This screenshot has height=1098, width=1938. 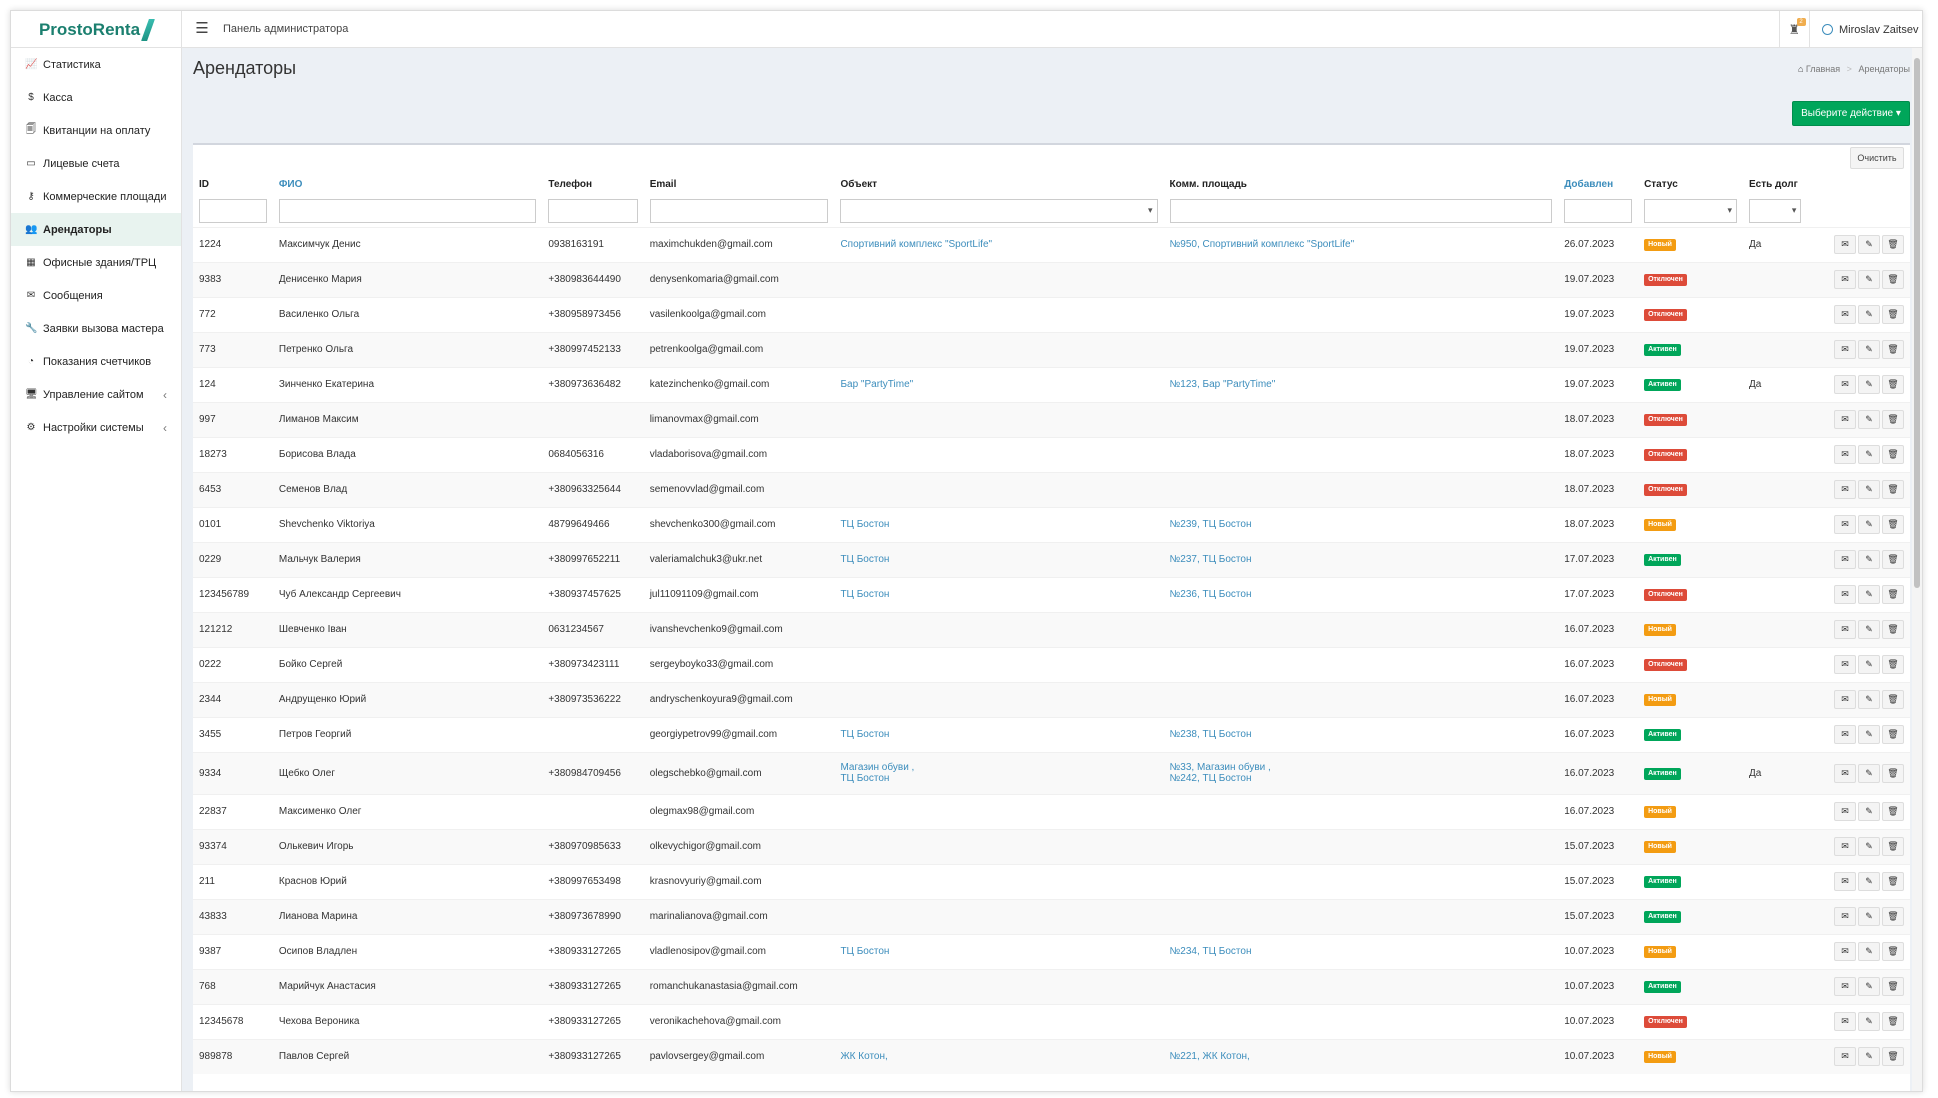 I want to click on col-email: Email, so click(x=739, y=184).